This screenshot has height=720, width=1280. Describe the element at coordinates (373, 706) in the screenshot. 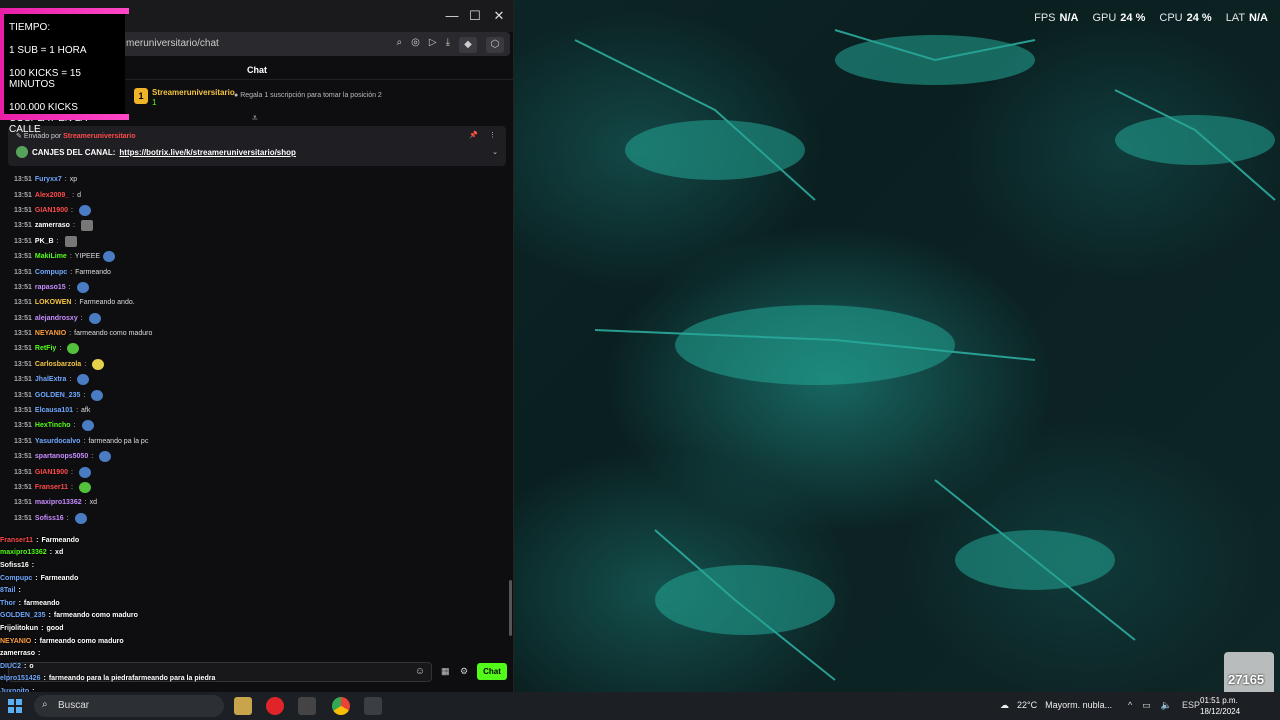

I see `window-app-icon` at that location.